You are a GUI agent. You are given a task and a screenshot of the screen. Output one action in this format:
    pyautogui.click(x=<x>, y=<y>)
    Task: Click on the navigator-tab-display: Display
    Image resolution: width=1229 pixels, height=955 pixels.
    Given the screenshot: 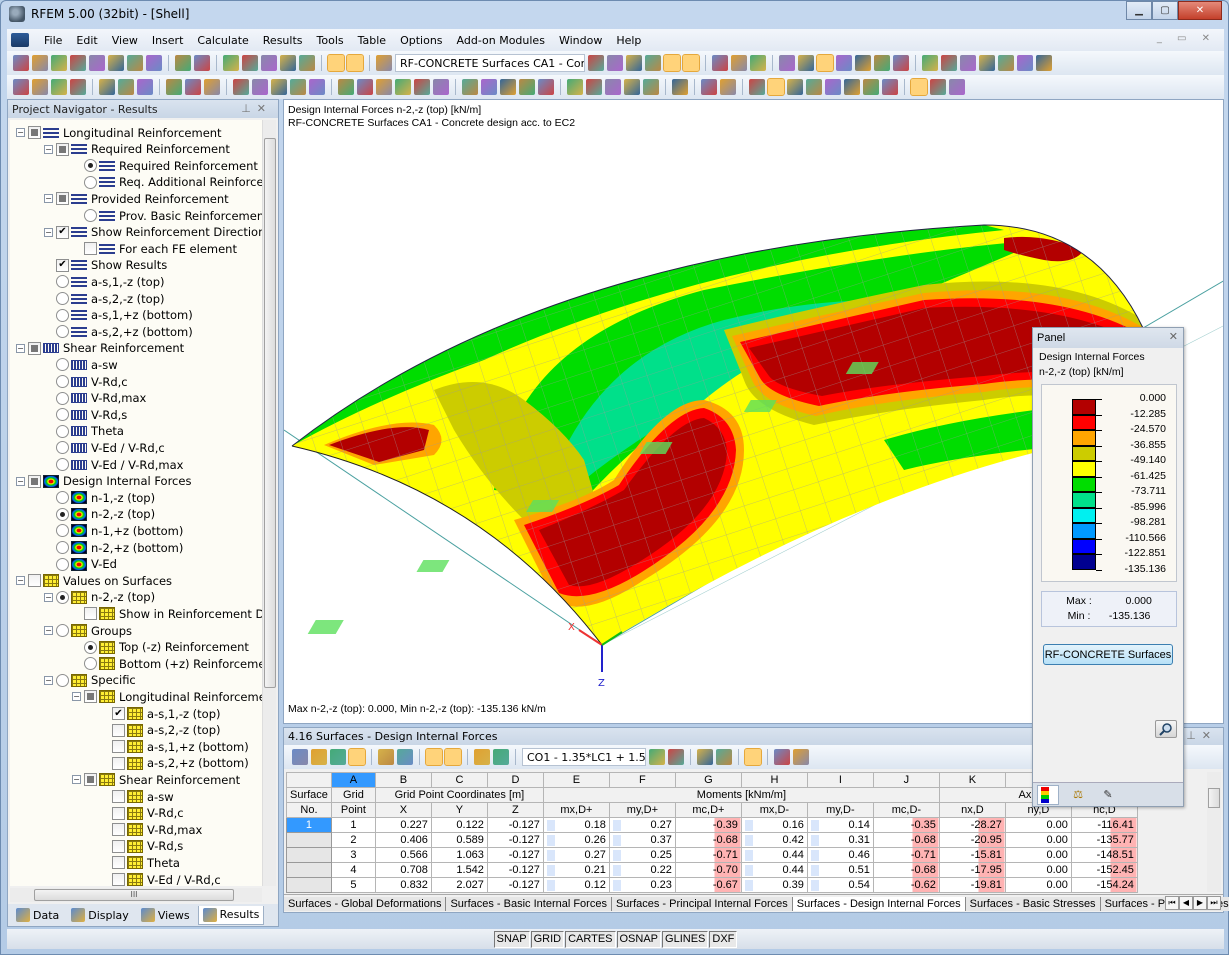 What is the action you would take?
    pyautogui.click(x=100, y=915)
    